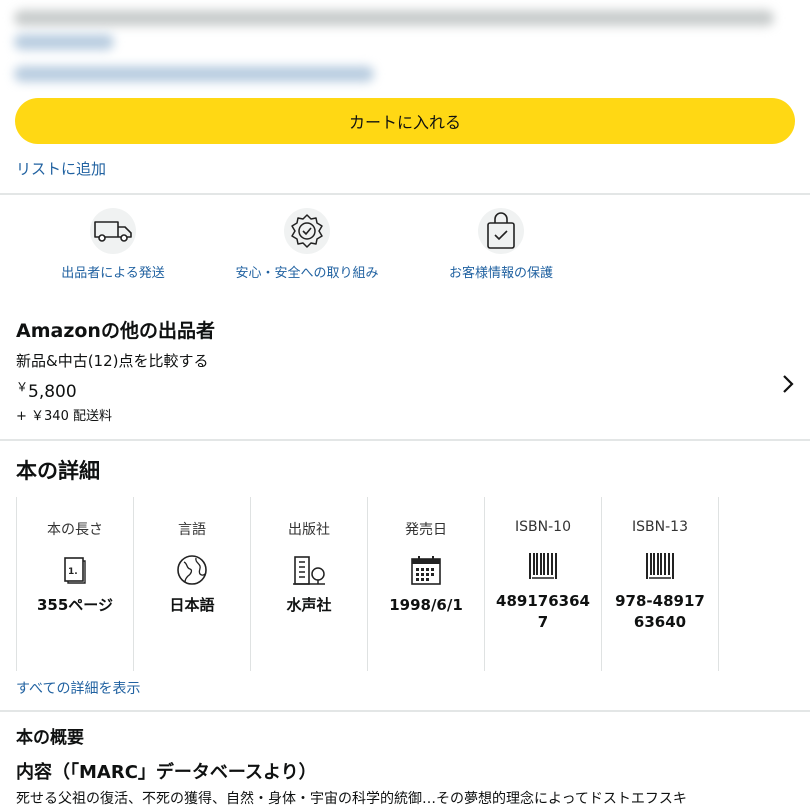 This screenshot has height=810, width=810. I want to click on book-details-title: 本の詳細, so click(58, 471).